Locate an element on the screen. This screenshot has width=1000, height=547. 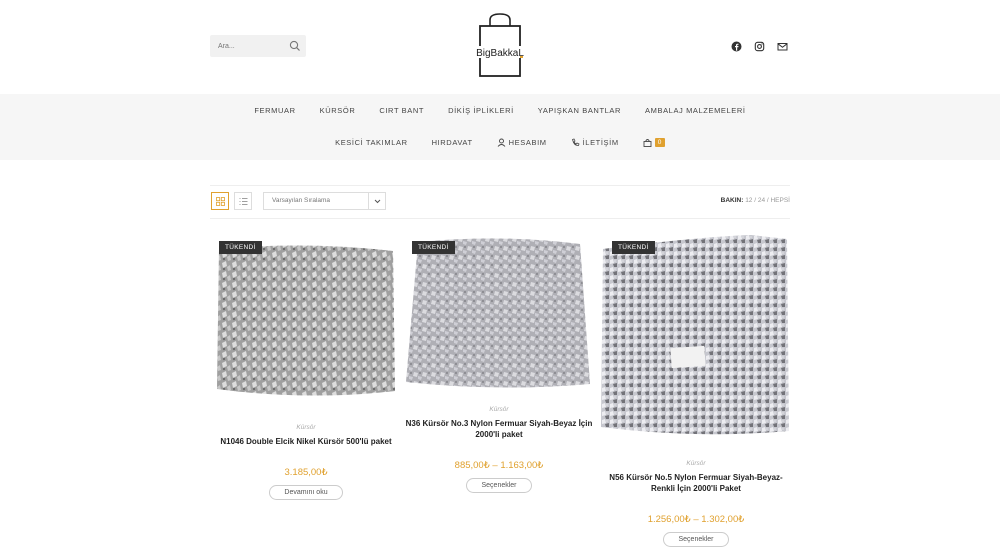
nav-item-ambalaj-malzemeleri: AMBALAJ MALZEMELERİ is located at coordinates (695, 110).